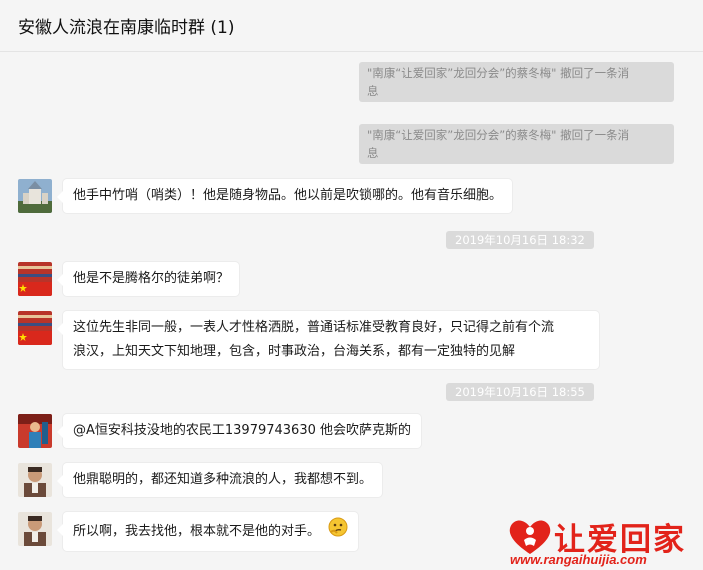 This screenshot has height=570, width=703. I want to click on timestamp: 2019年10月16日 18:55, so click(520, 392).